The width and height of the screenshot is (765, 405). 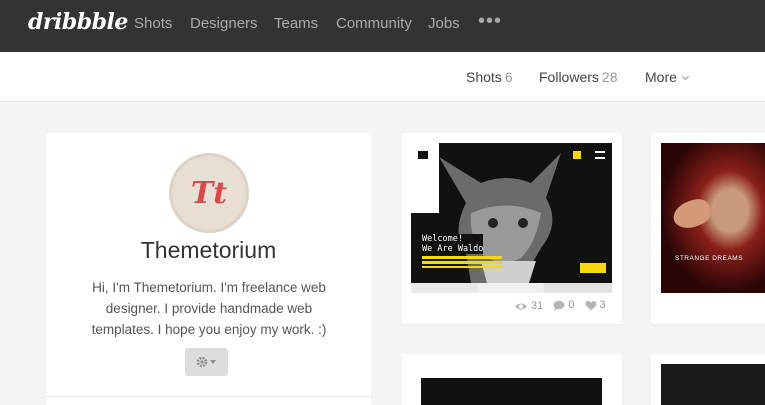 I want to click on profile-name: Themetorium, so click(x=208, y=250).